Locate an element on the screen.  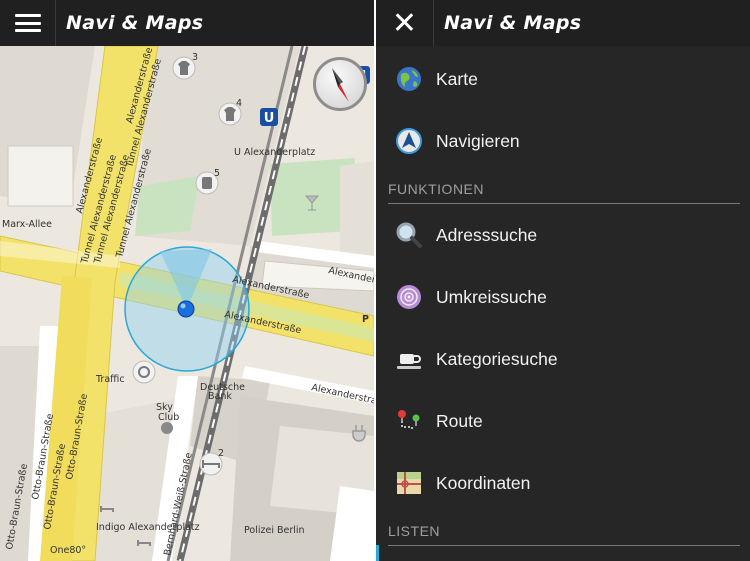
map-label: Club is located at coordinates (168, 417).